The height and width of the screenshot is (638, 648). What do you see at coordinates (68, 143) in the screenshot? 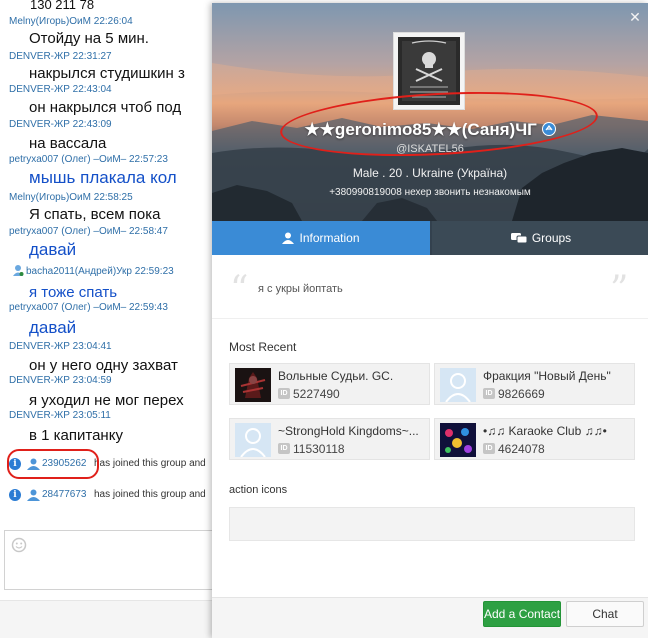
I see `message-text: на вассала` at bounding box center [68, 143].